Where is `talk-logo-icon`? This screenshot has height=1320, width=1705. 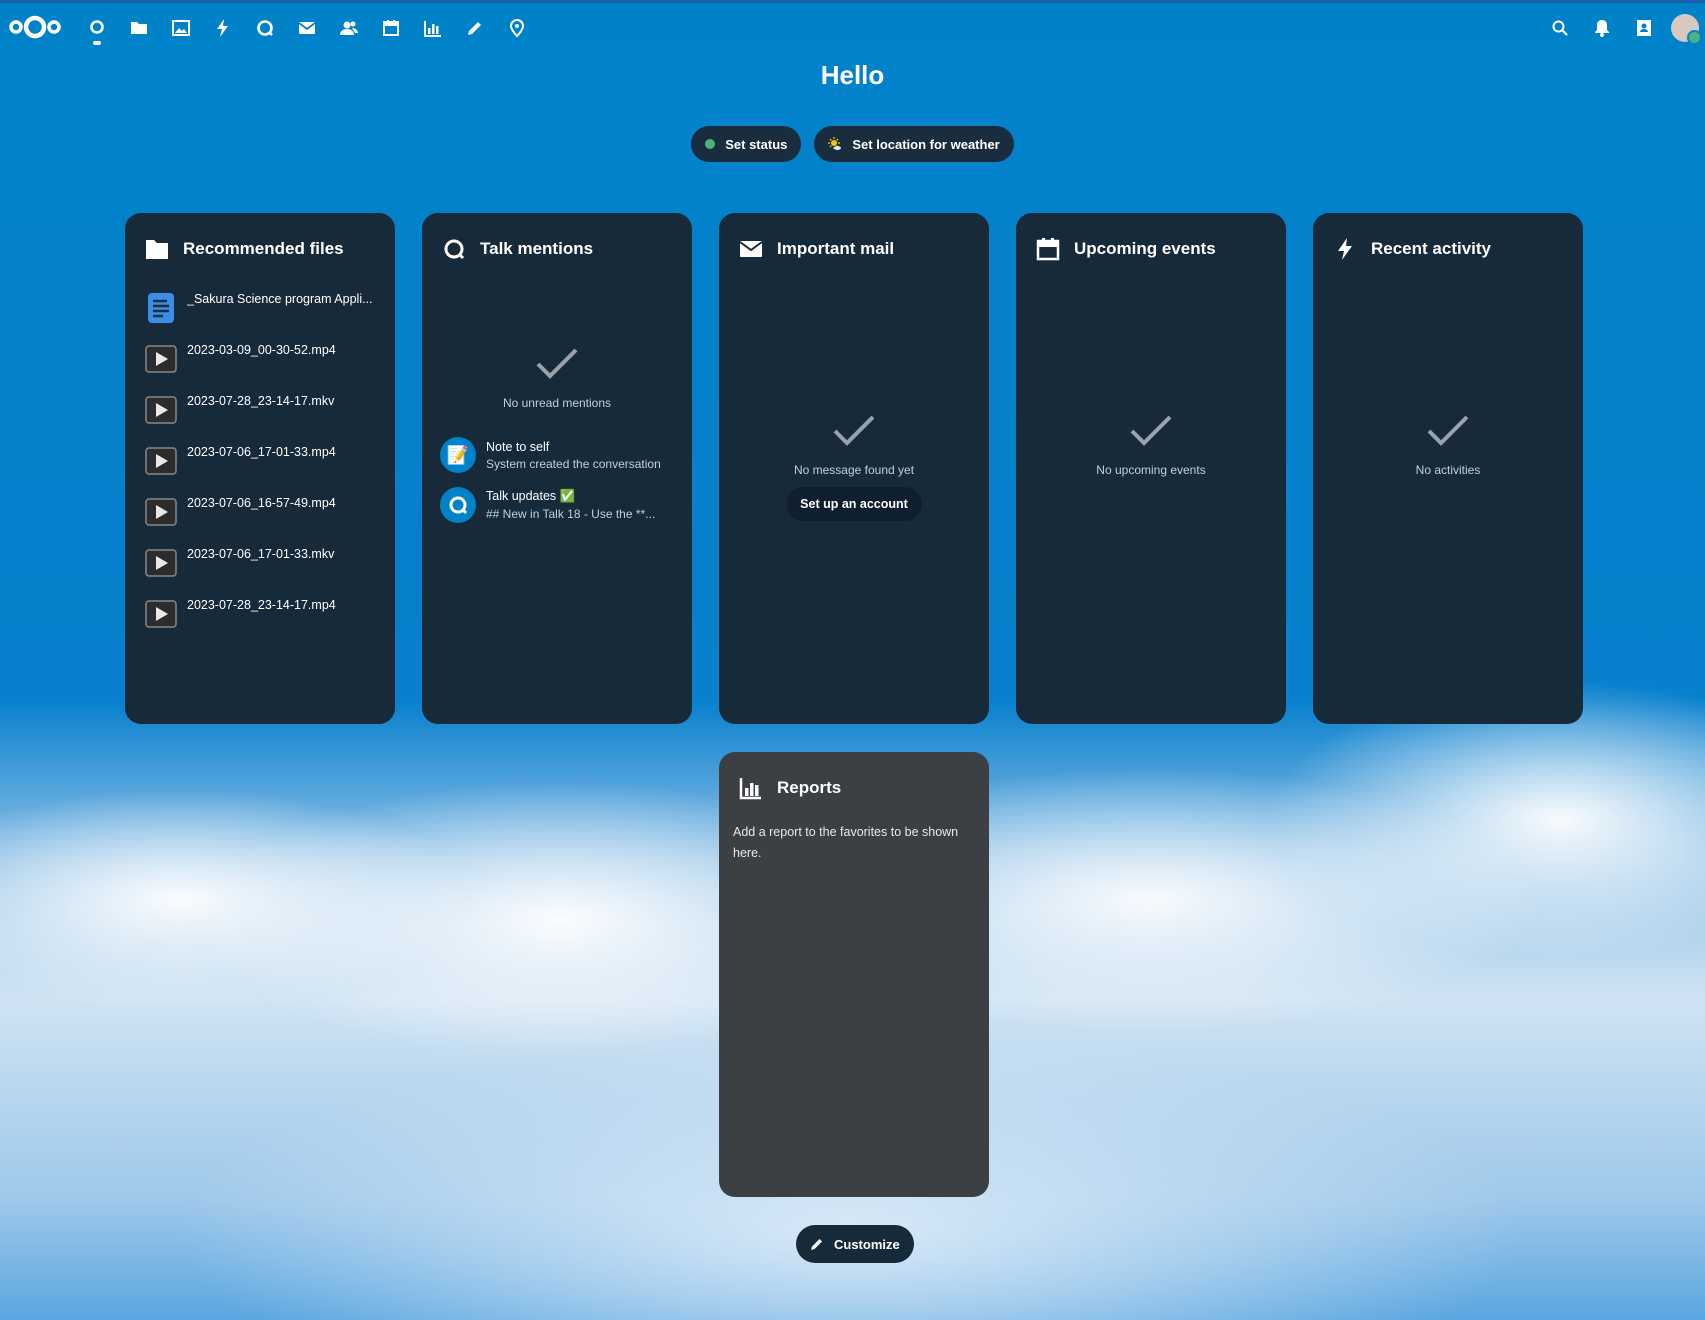 talk-logo-icon is located at coordinates (458, 505).